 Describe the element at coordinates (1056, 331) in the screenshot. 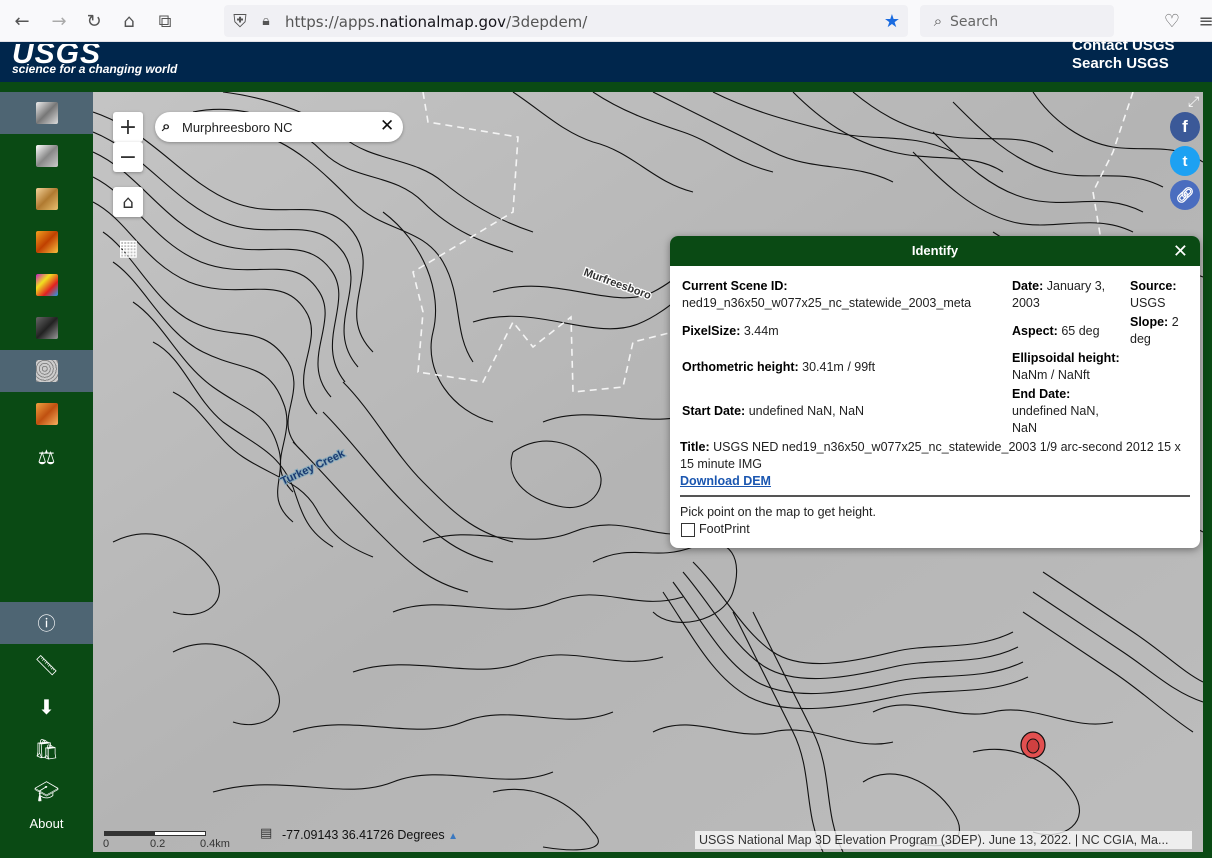

I see `aspect-field: Aspect: 65 deg` at that location.